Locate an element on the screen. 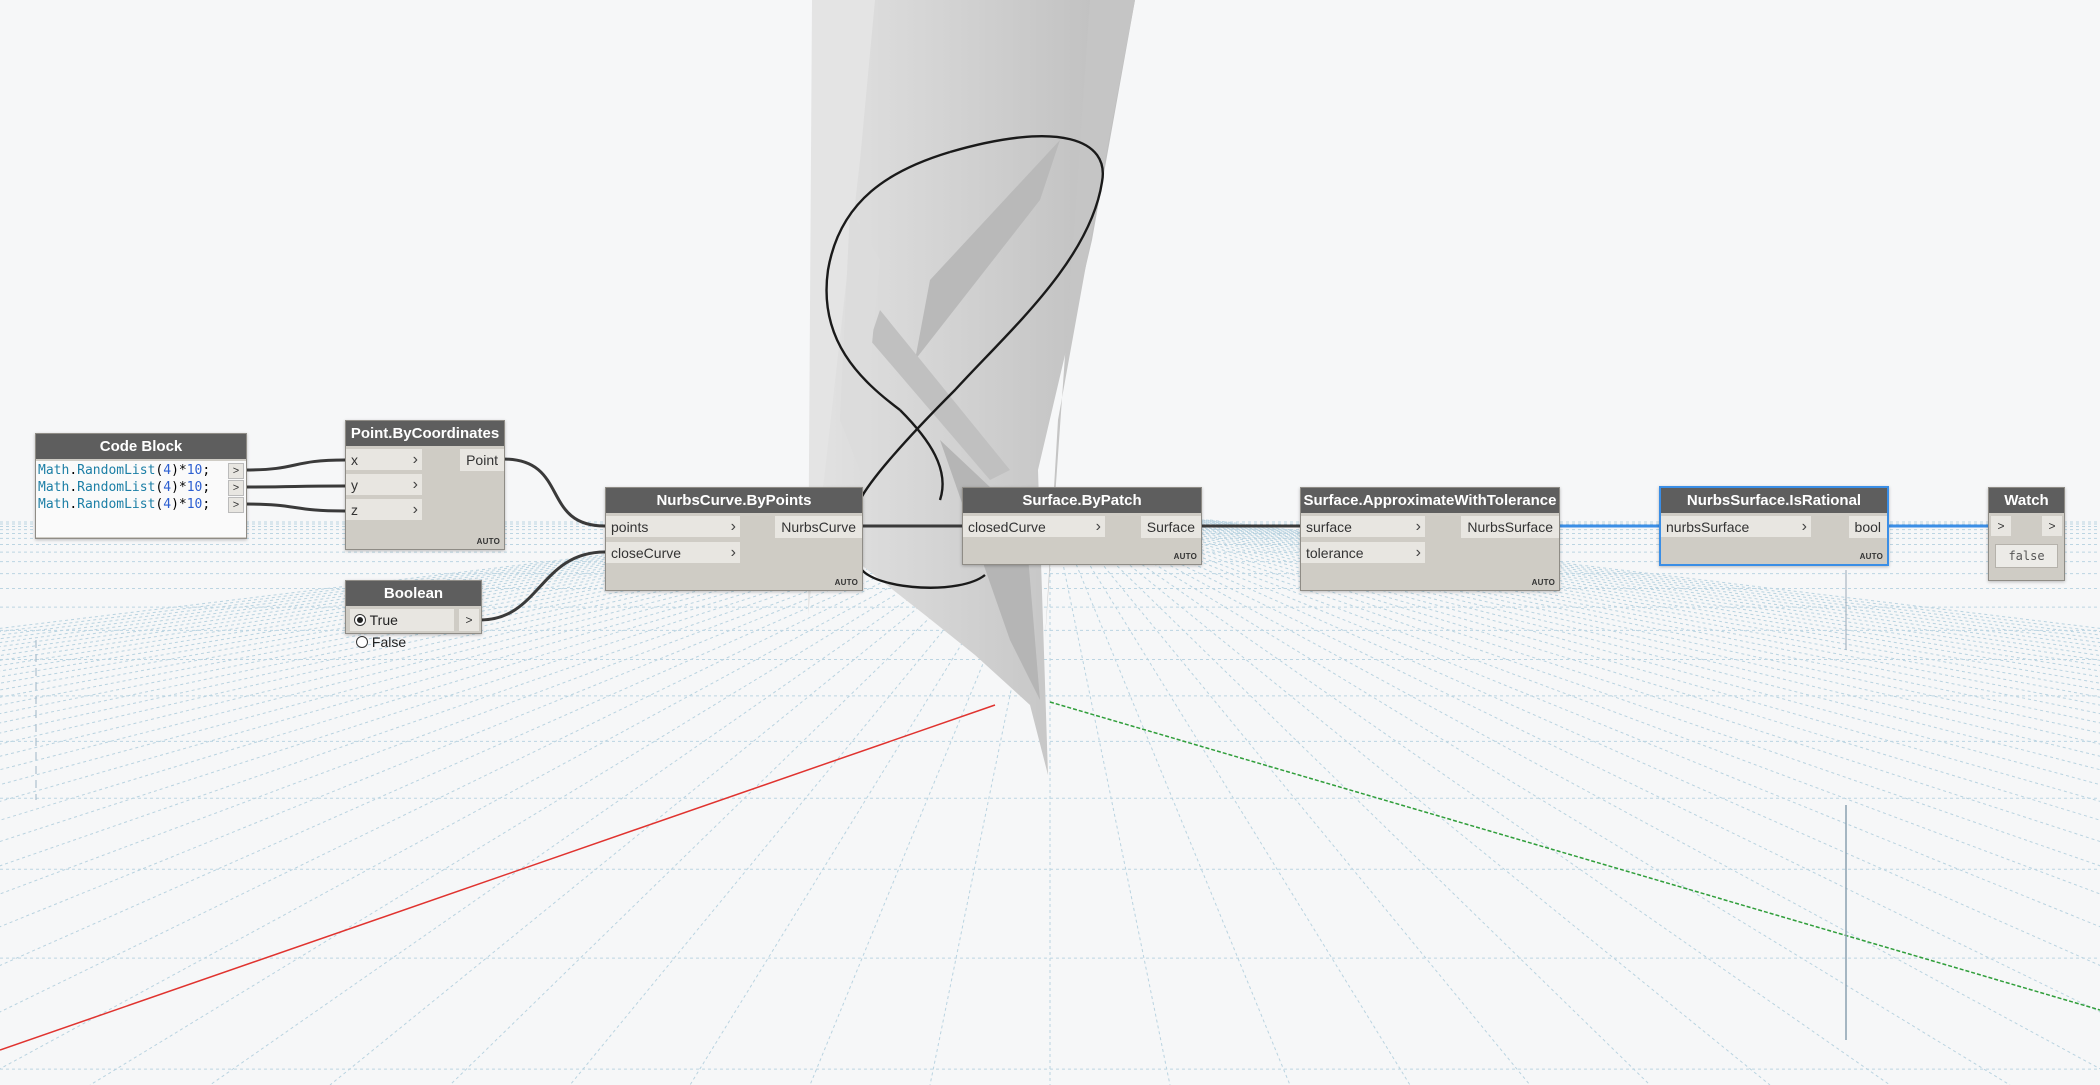  radio-true: True is located at coordinates (376, 620).